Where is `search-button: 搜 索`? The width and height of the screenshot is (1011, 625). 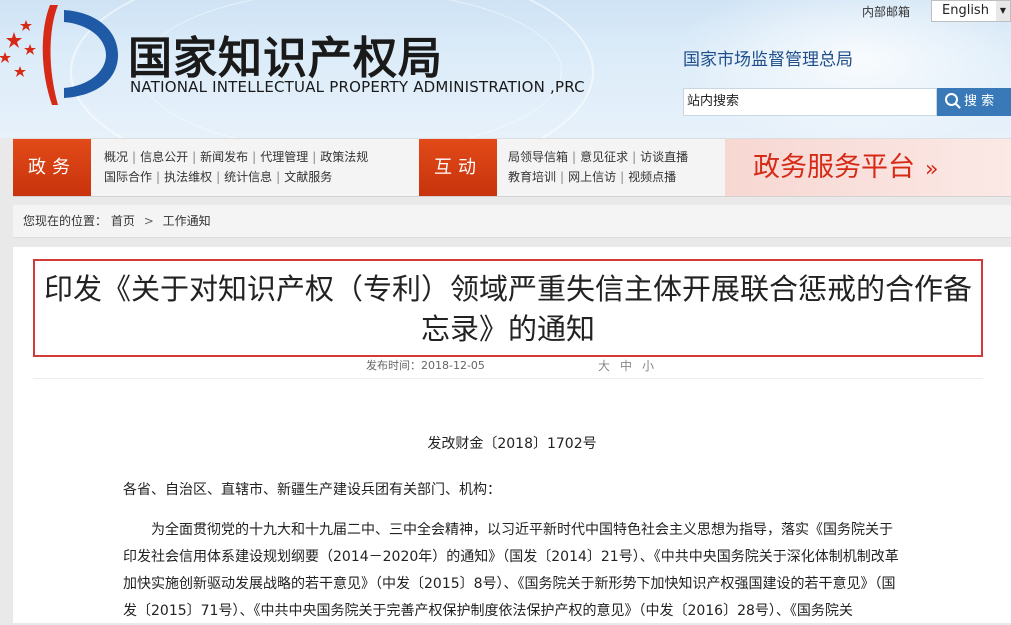 search-button: 搜 索 is located at coordinates (974, 102).